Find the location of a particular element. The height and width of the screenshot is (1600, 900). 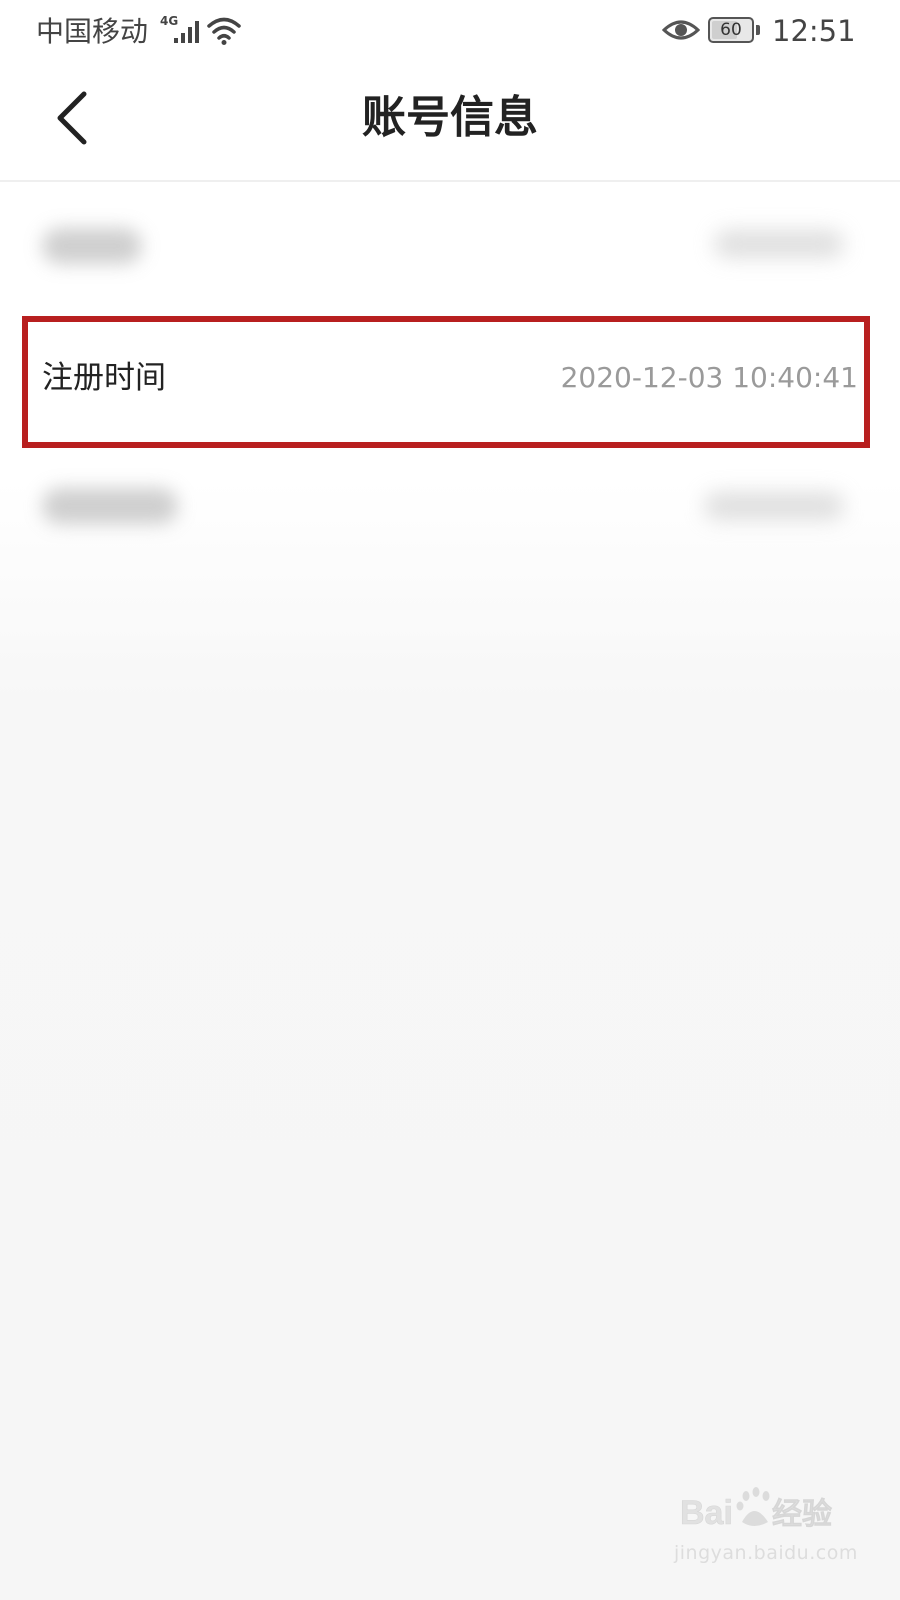

baidu-jingyan-watermark: Bai 经验 jingyan.baidu.com is located at coordinates (764, 1526).